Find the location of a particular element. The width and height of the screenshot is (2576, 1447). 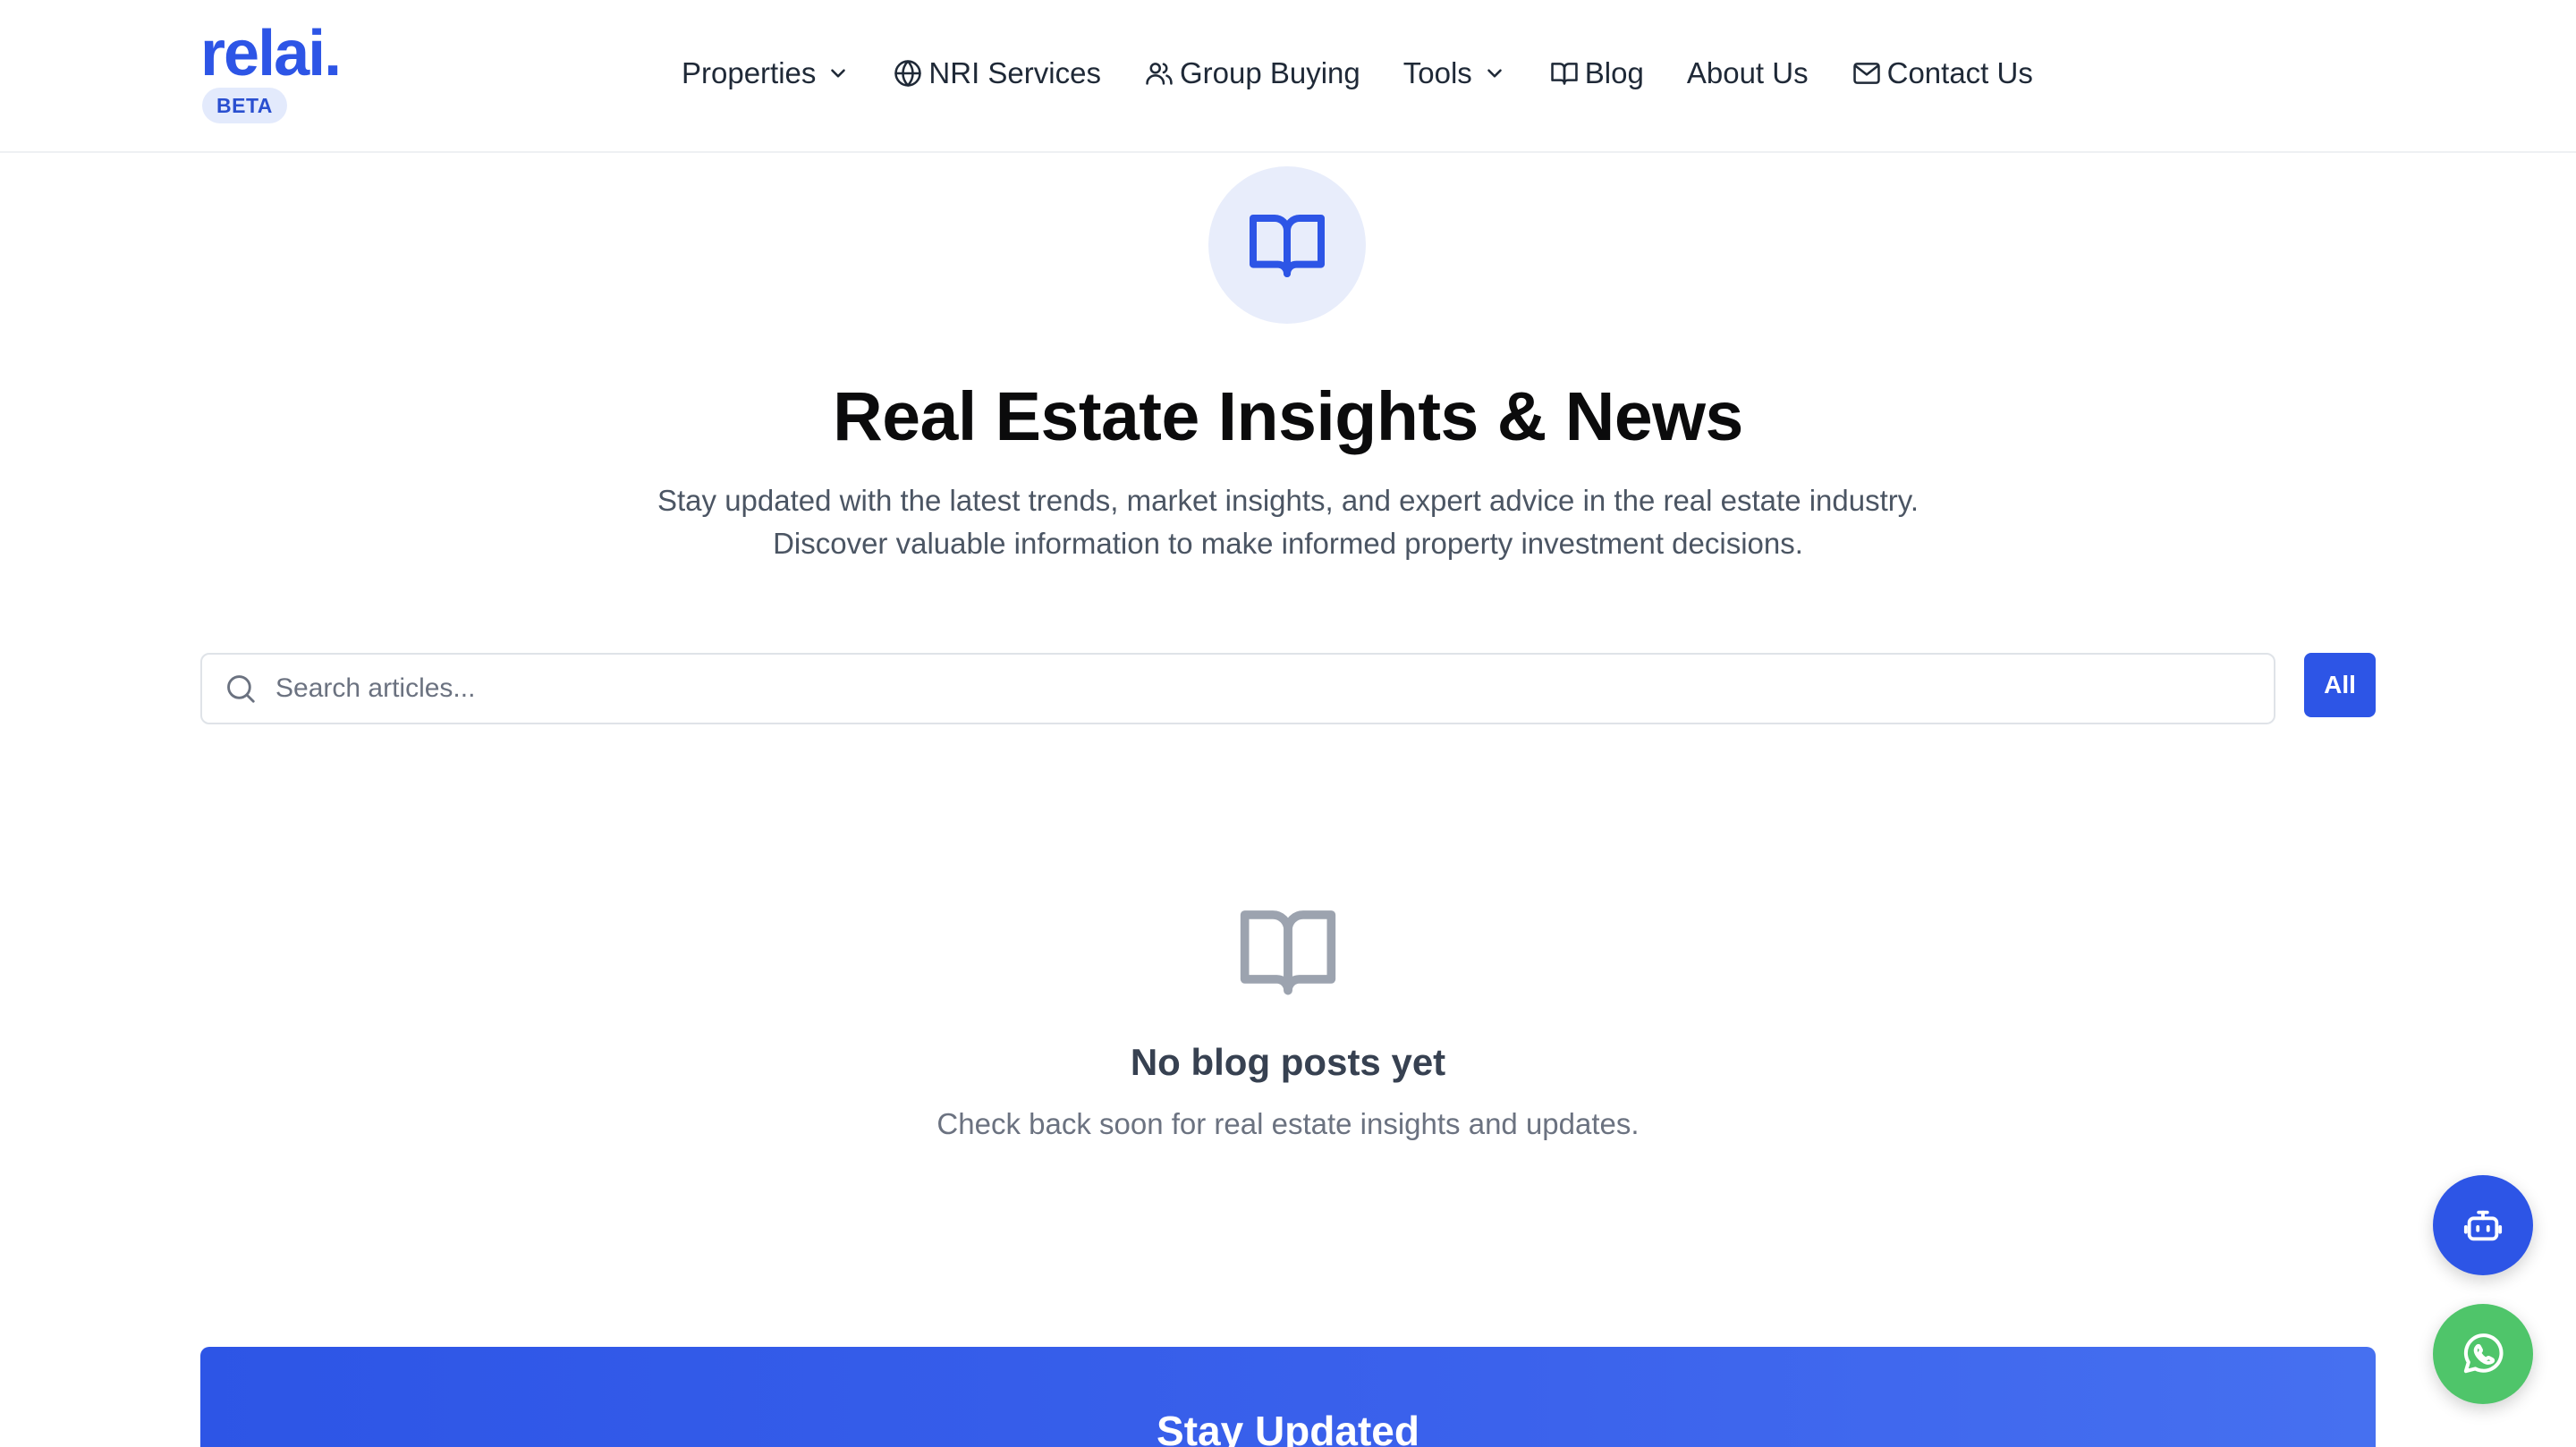

book-icon is located at coordinates (1564, 74).